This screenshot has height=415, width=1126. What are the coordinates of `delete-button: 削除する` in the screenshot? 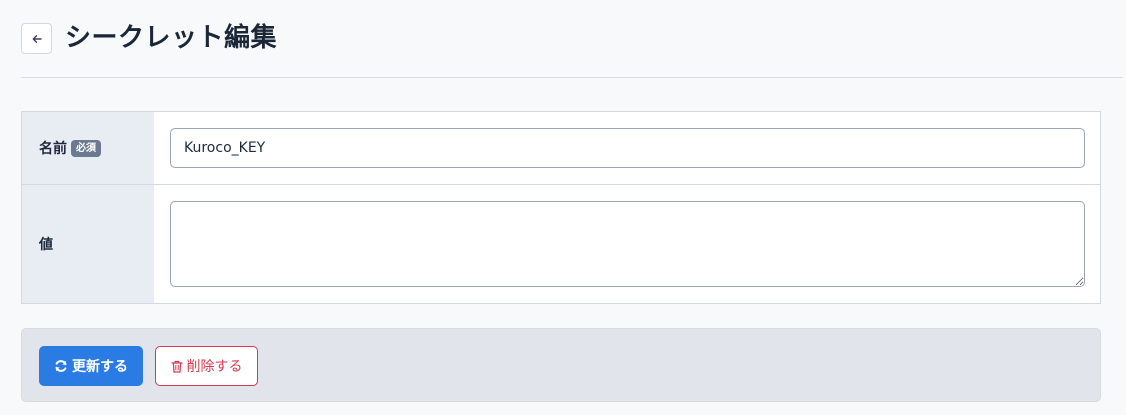 It's located at (206, 366).